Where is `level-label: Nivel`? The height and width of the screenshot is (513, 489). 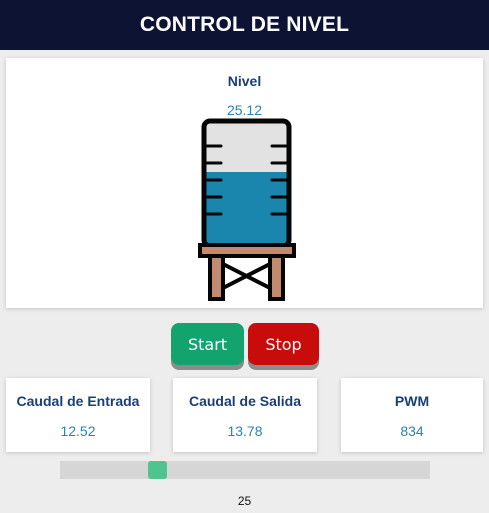 level-label: Nivel is located at coordinates (244, 81).